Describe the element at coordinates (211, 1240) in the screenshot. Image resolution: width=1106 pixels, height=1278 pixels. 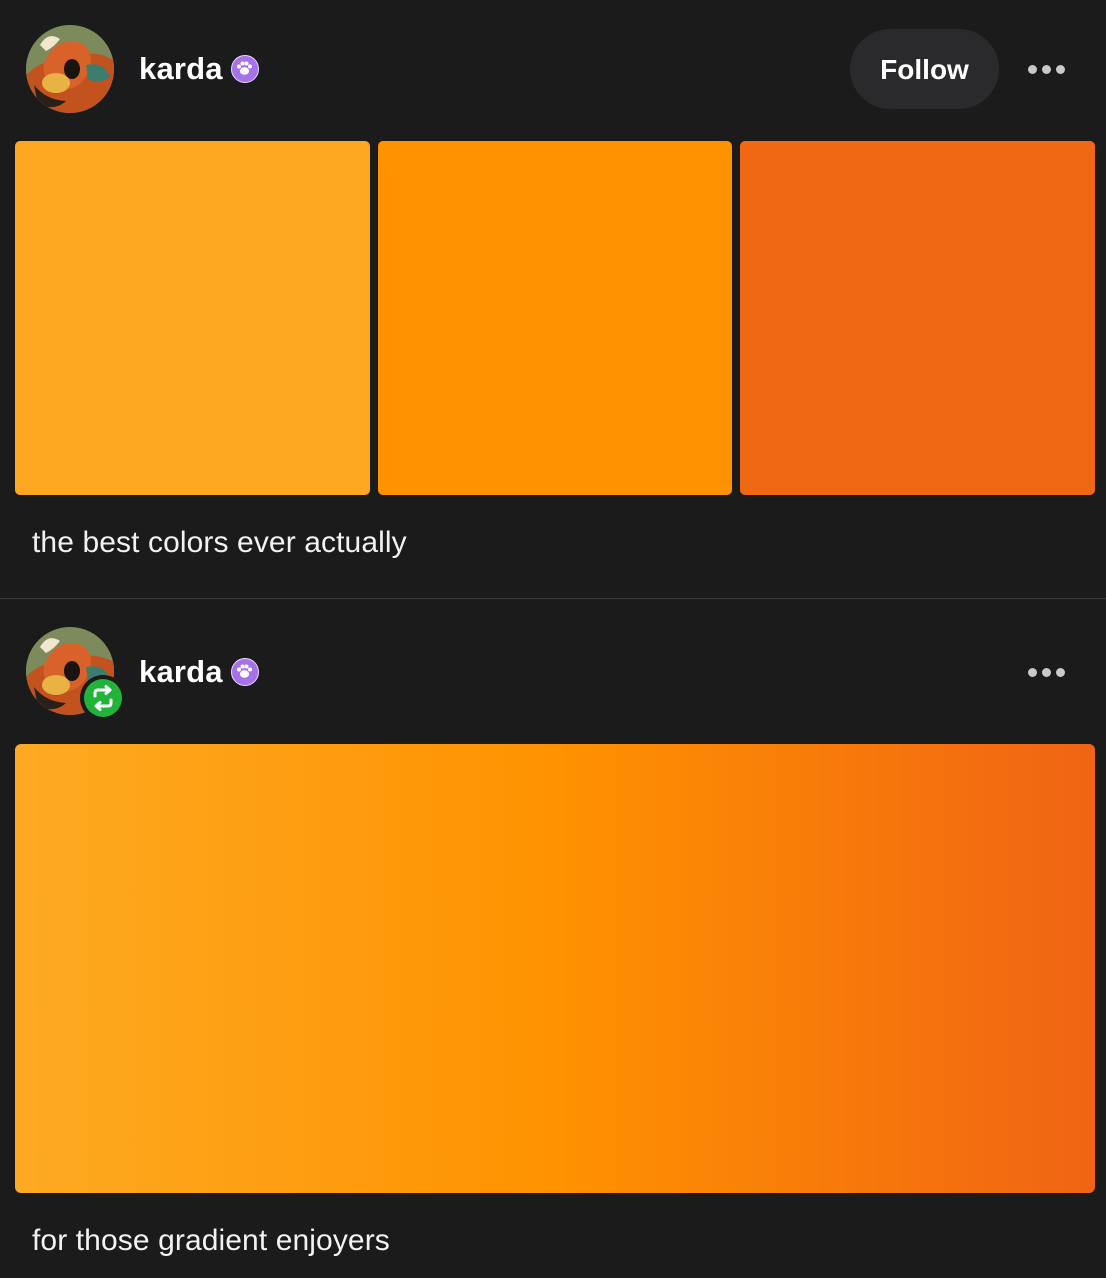
I see `post-caption: for those gradient enjoyers` at that location.